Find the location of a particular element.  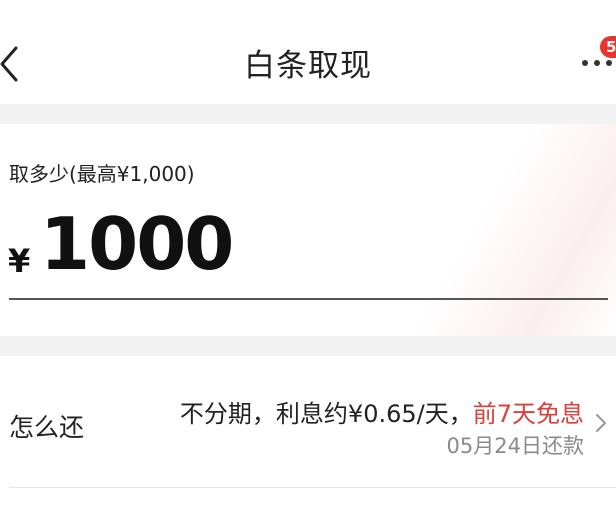

interest-free-promo: 前7天免息 is located at coordinates (528, 414).